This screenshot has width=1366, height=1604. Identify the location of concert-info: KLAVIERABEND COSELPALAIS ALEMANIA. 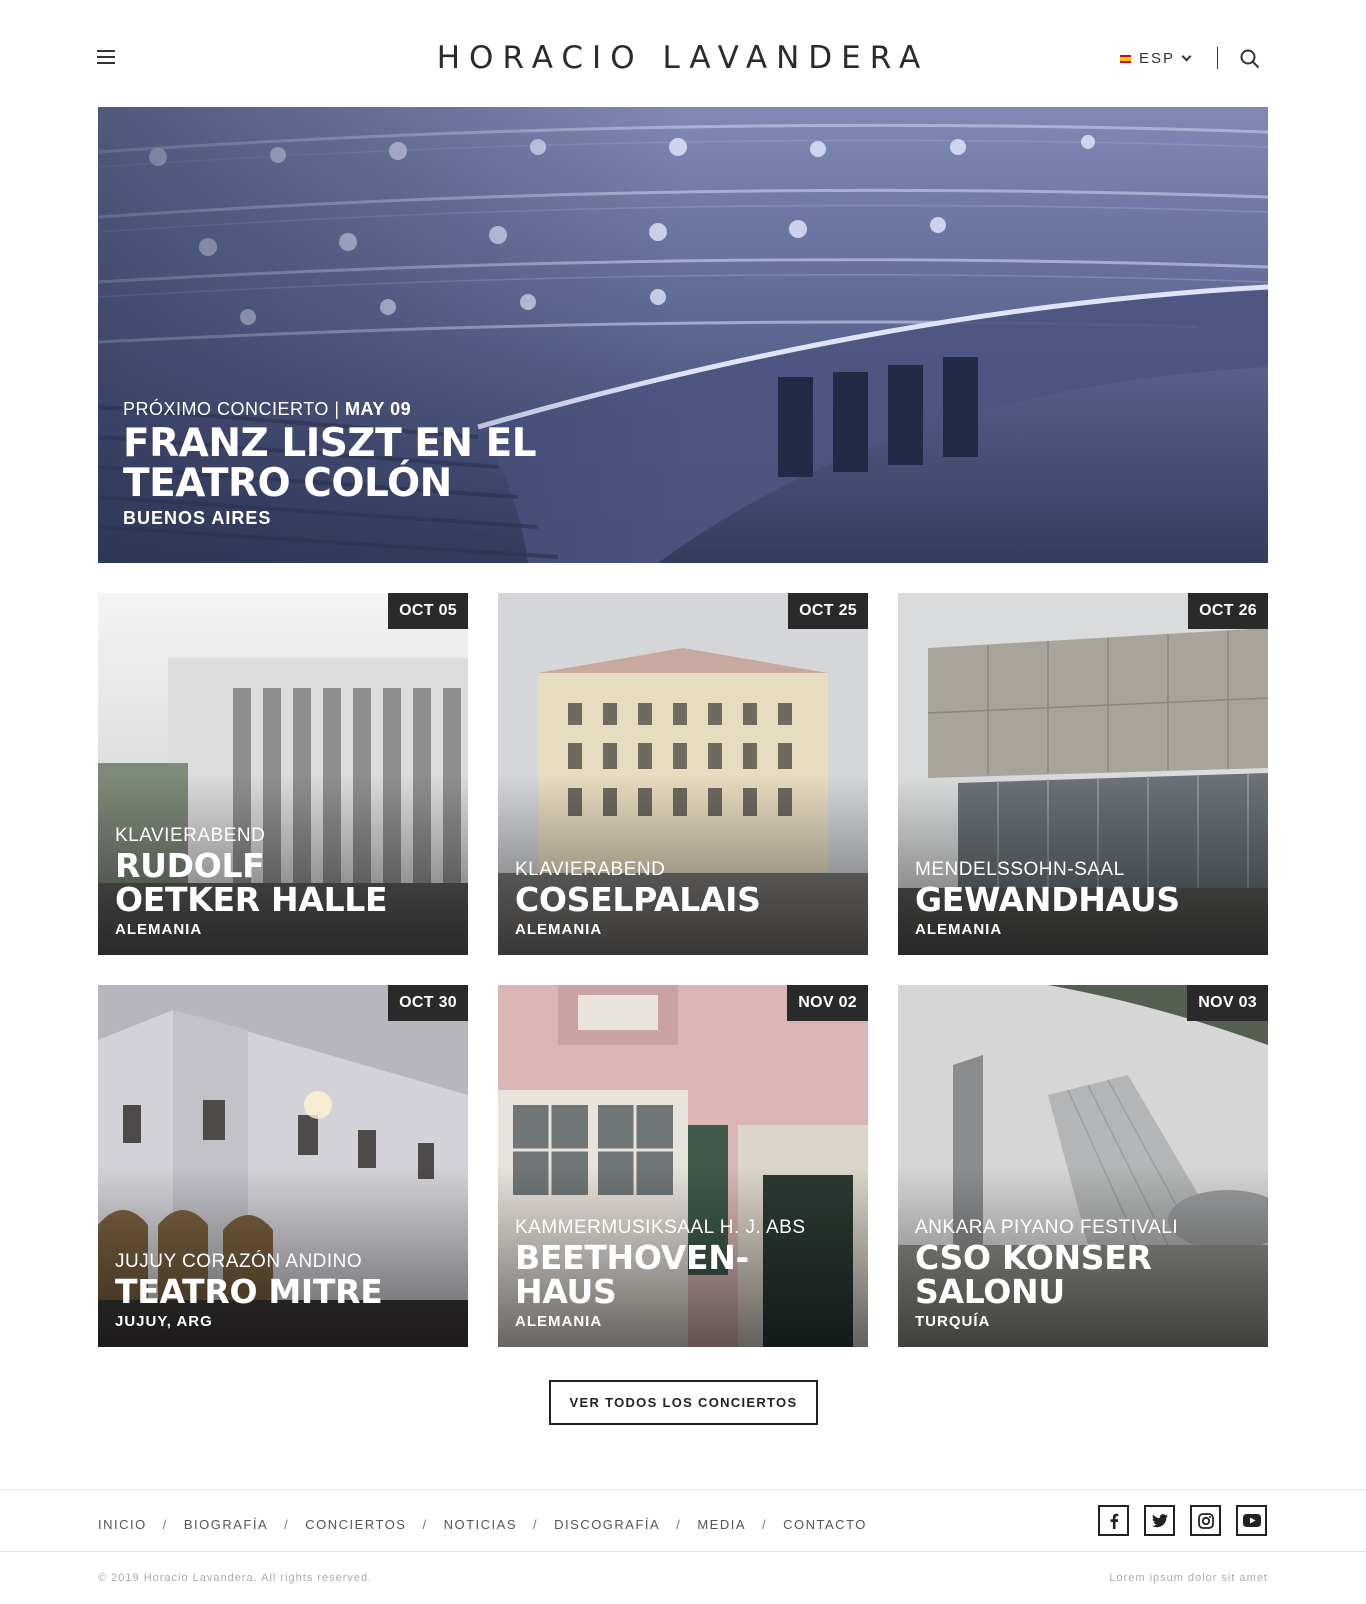
(685, 898).